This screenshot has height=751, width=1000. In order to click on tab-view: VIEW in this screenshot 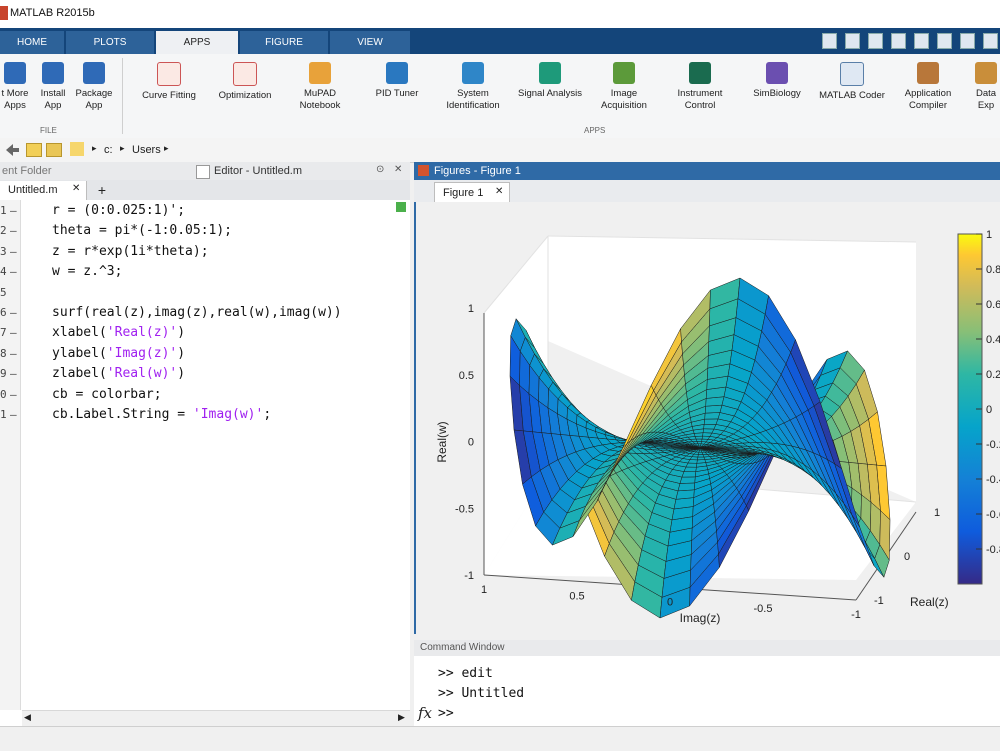, I will do `click(370, 42)`.